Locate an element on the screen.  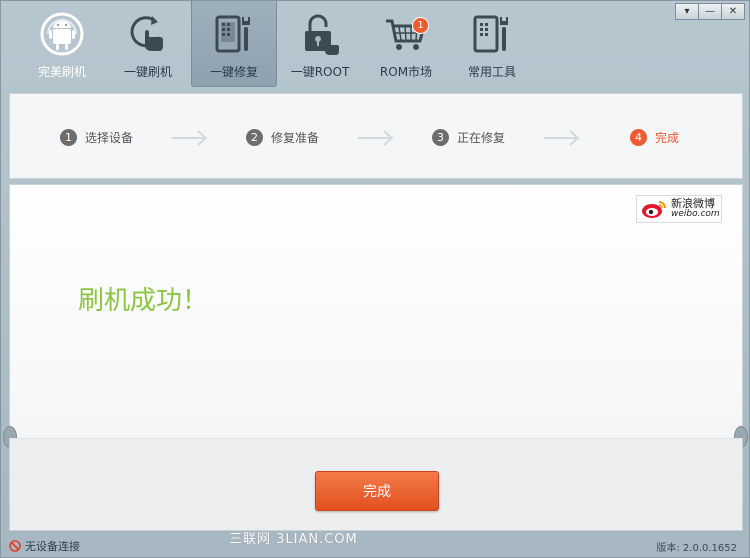
tool-one-click-root: 一键ROOT is located at coordinates (320, 44).